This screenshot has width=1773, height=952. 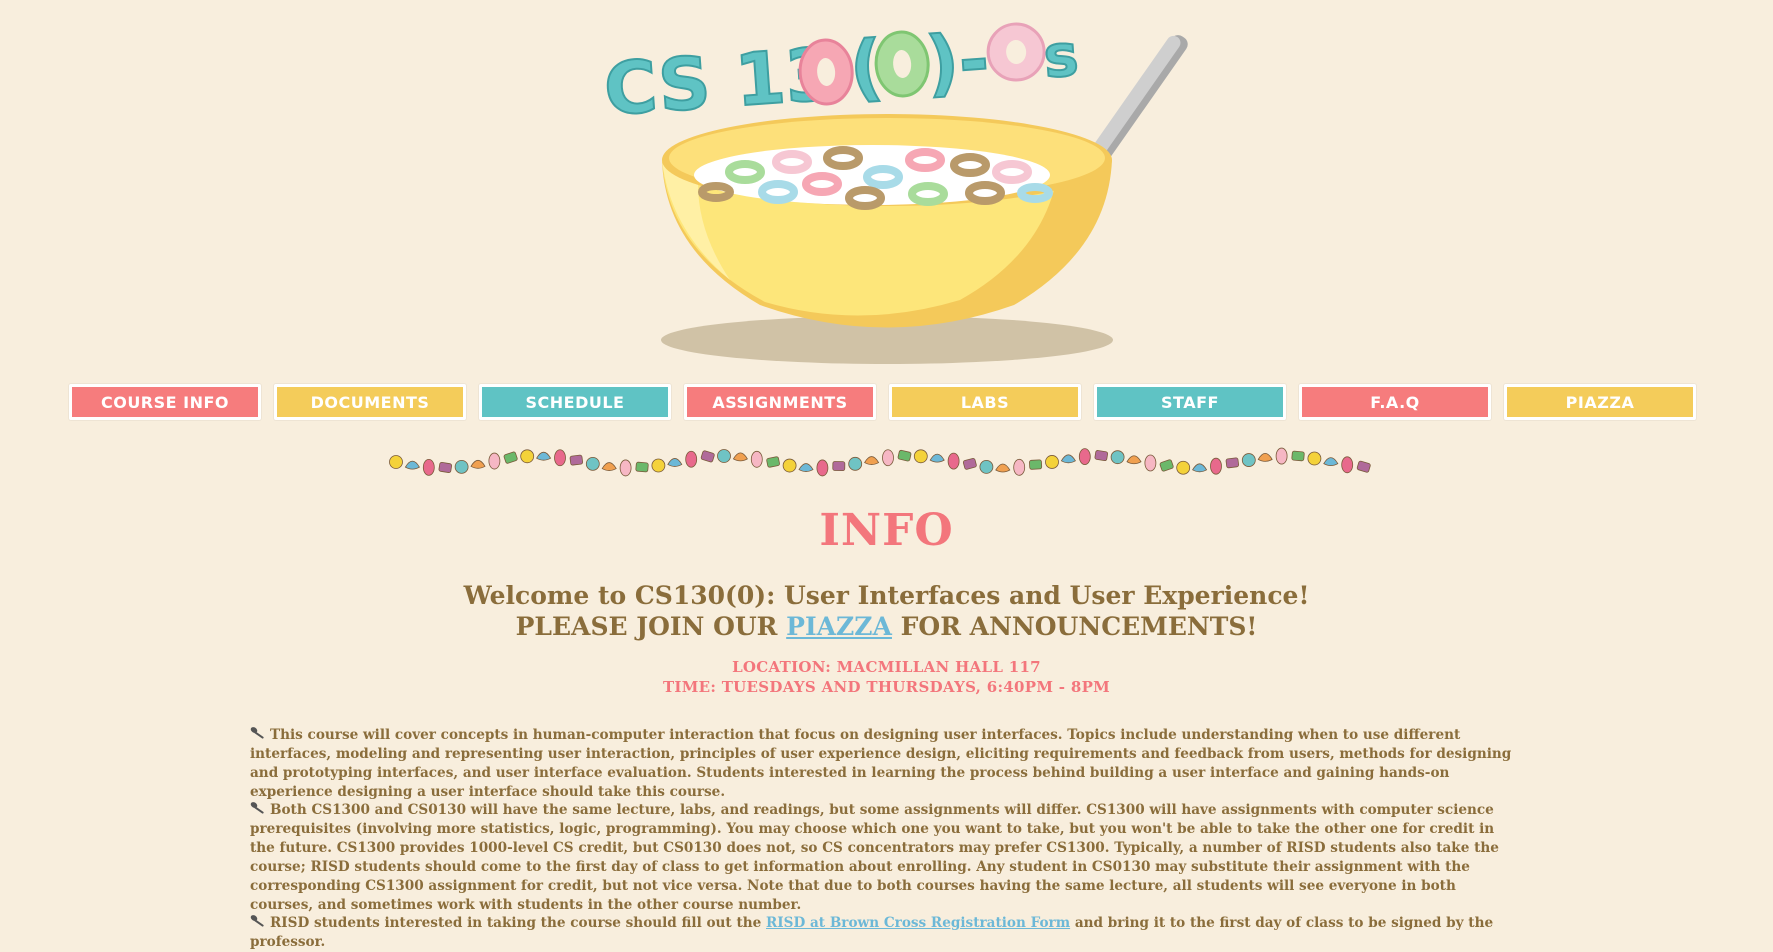 What do you see at coordinates (1600, 402) in the screenshot?
I see `nav-piazza: PIAZZA` at bounding box center [1600, 402].